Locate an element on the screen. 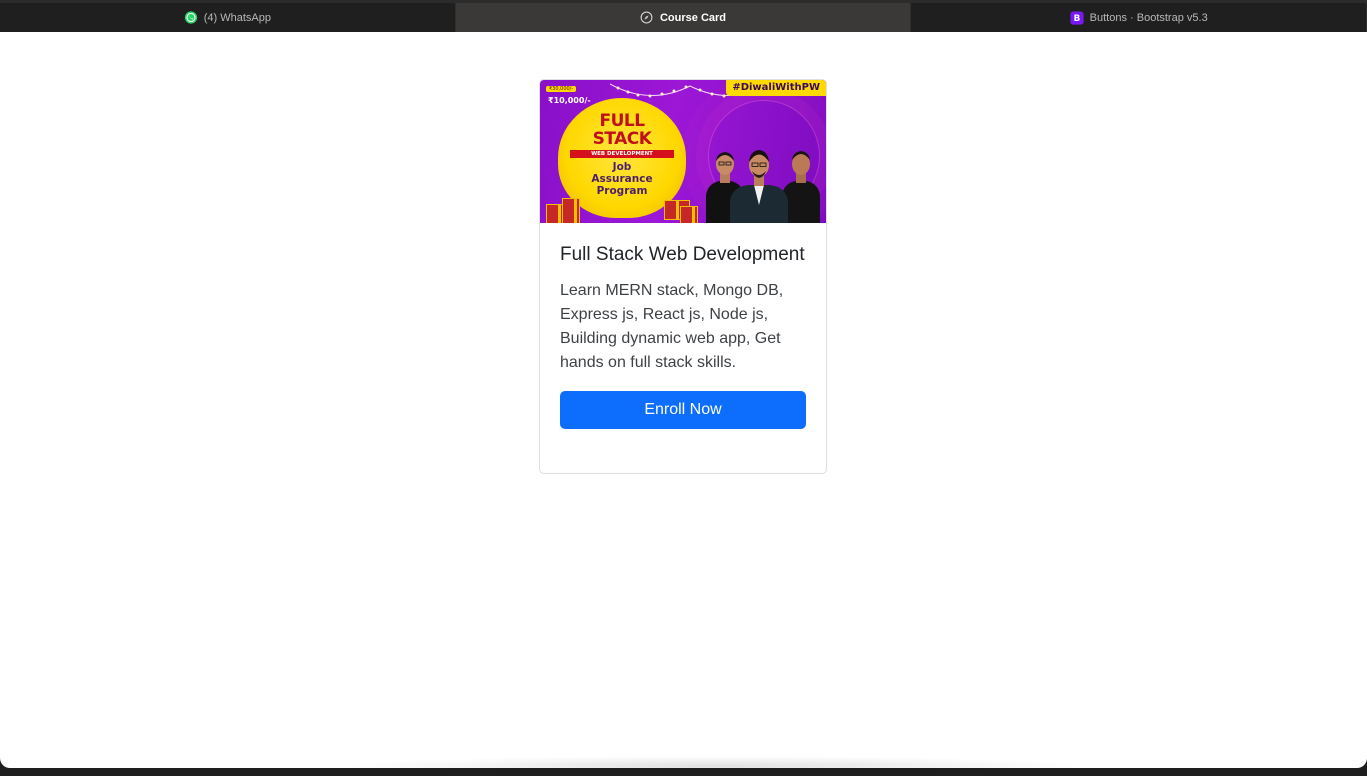  tab-course-card: Course Card is located at coordinates (683, 17).